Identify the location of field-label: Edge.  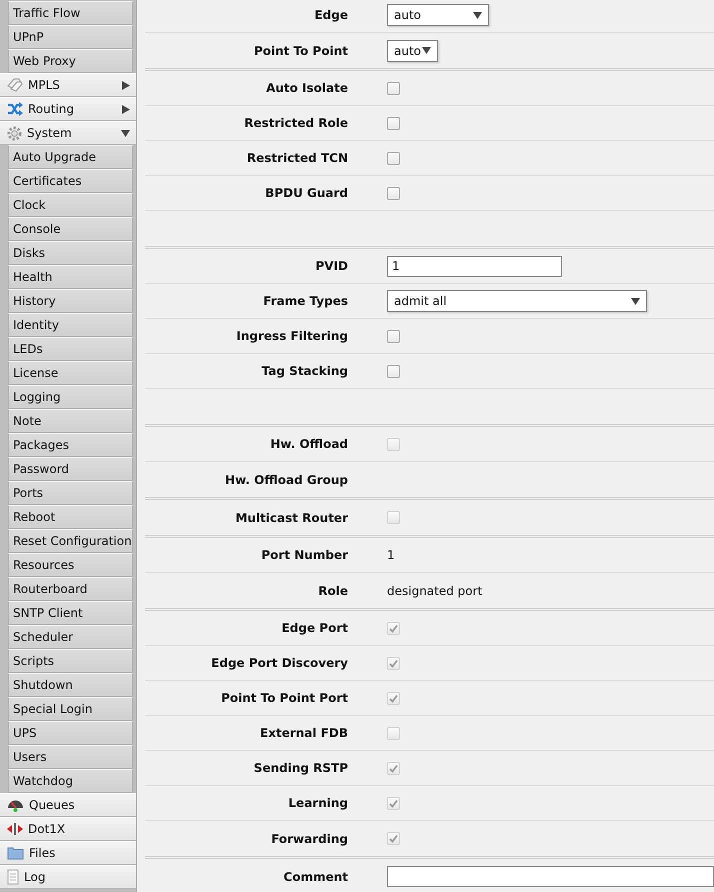
(330, 15).